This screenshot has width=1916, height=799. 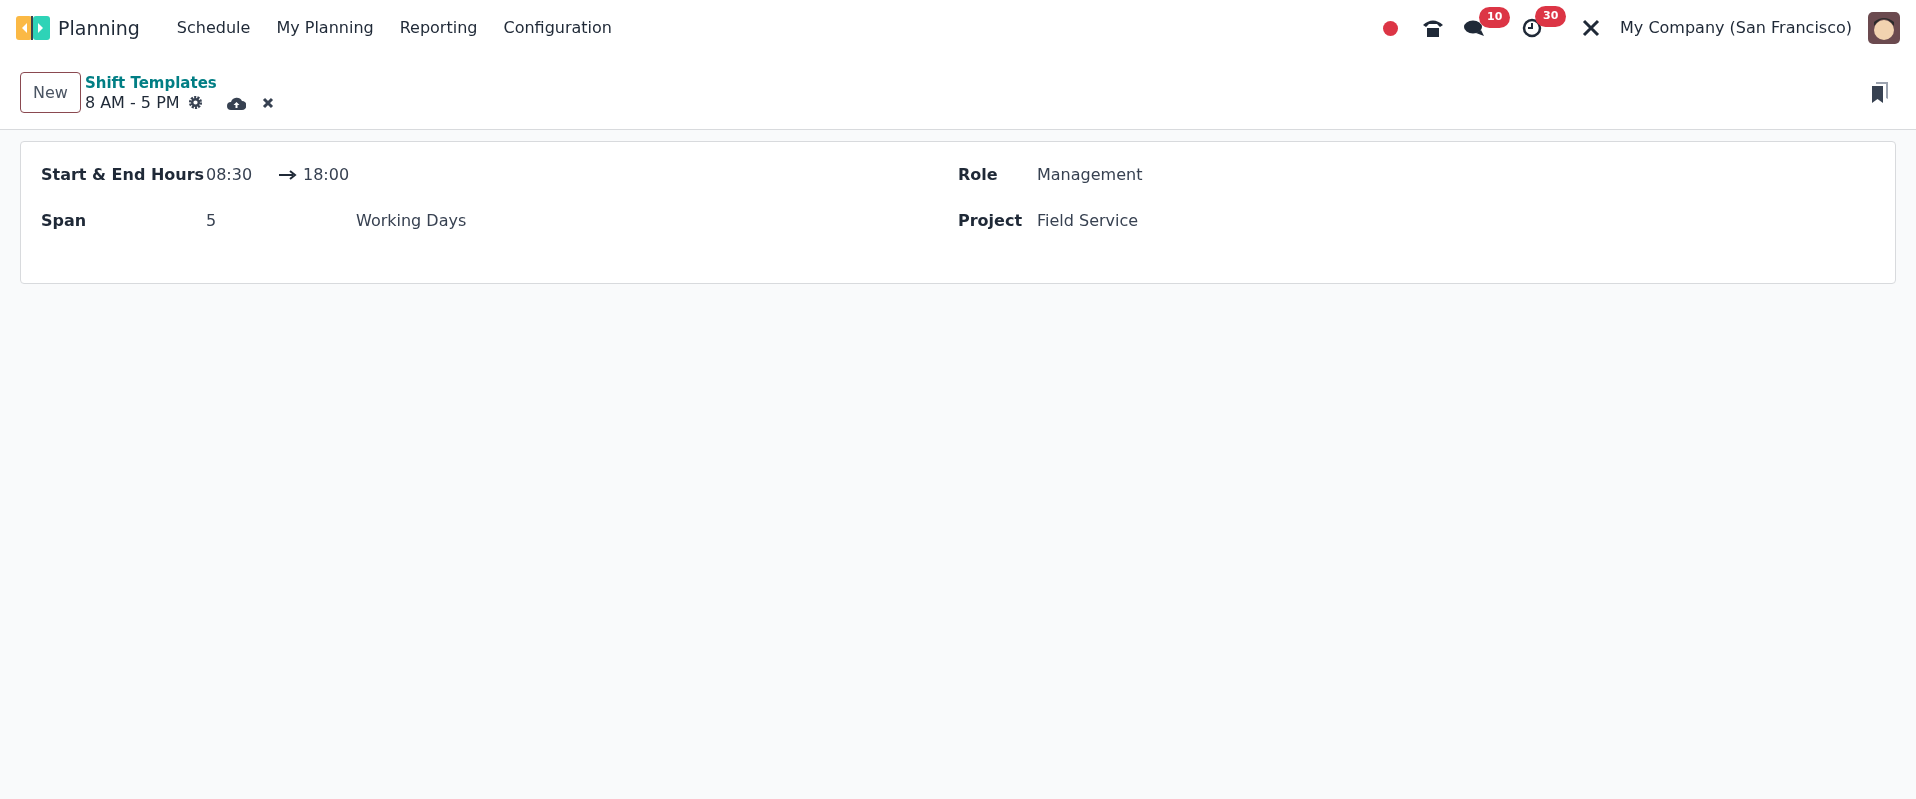 I want to click on user-avatar-icon, so click(x=1884, y=28).